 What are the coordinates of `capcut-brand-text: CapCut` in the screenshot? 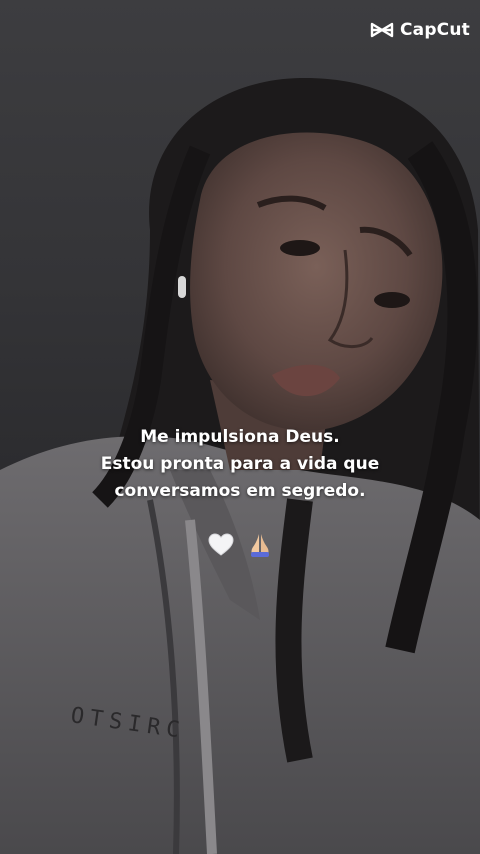 It's located at (434, 30).